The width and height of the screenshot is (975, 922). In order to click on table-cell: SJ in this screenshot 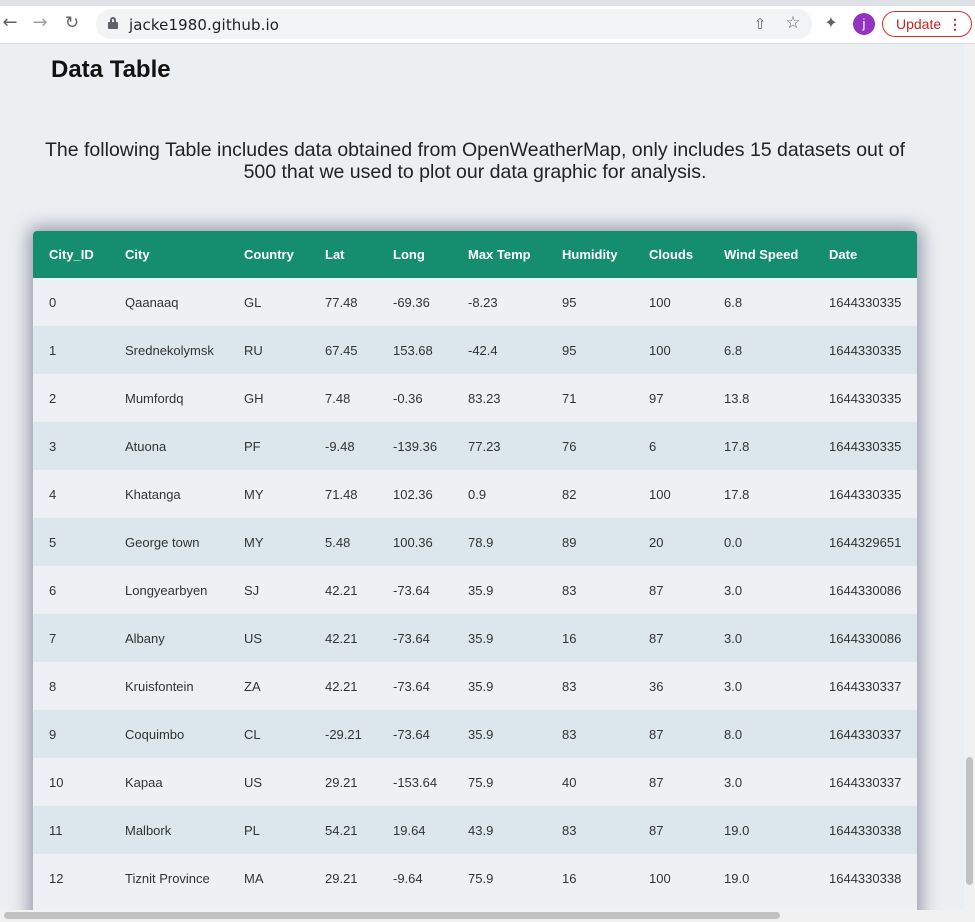, I will do `click(252, 590)`.